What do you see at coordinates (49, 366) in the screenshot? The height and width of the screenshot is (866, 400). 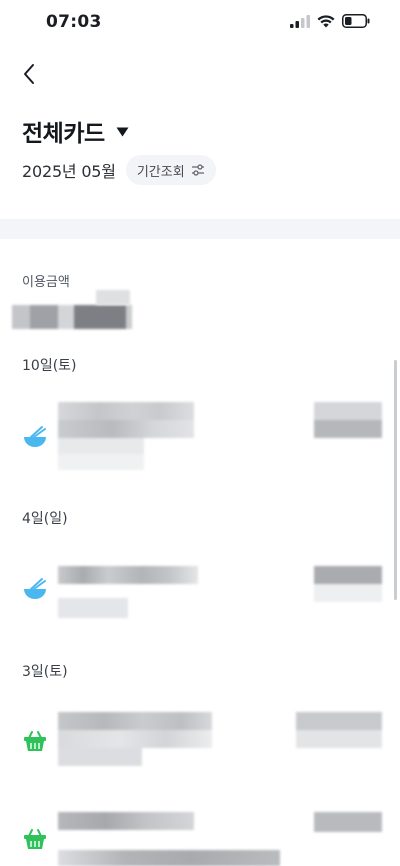 I see `date-header: 10일(토)` at bounding box center [49, 366].